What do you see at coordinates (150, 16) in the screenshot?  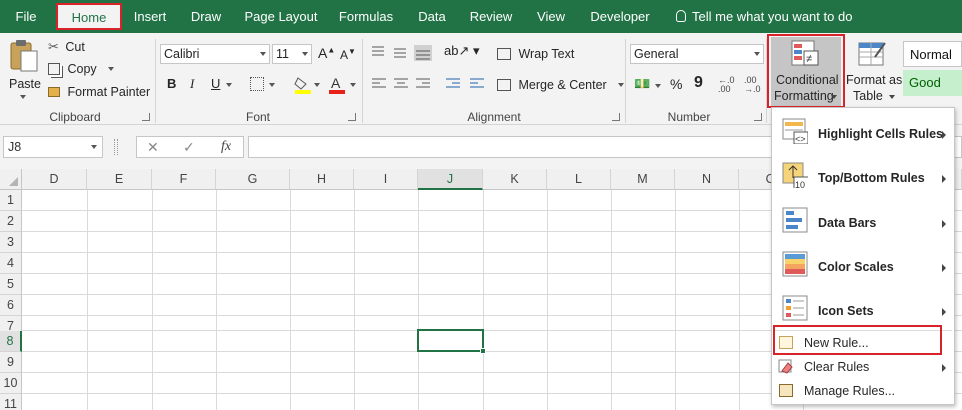 I see `tab-insert: Insert` at bounding box center [150, 16].